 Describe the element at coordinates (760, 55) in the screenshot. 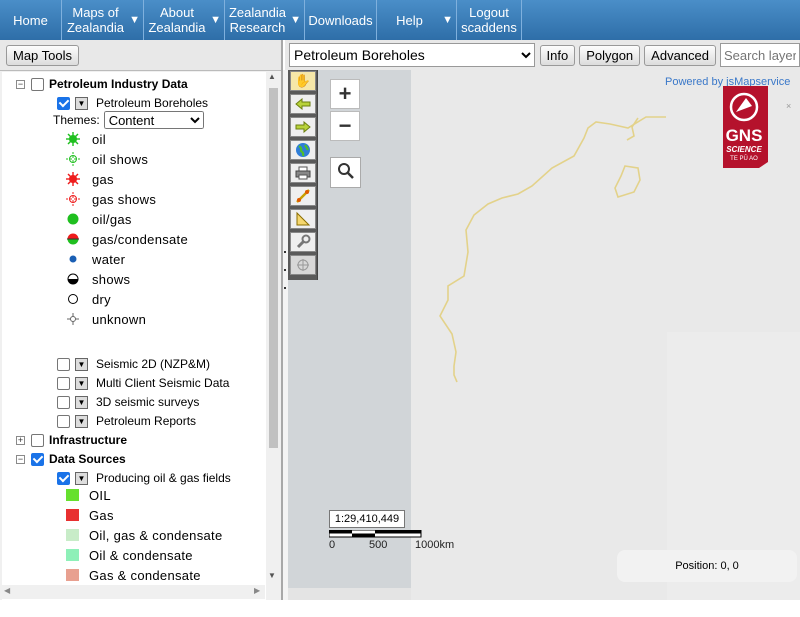

I see `search-layers-input` at that location.